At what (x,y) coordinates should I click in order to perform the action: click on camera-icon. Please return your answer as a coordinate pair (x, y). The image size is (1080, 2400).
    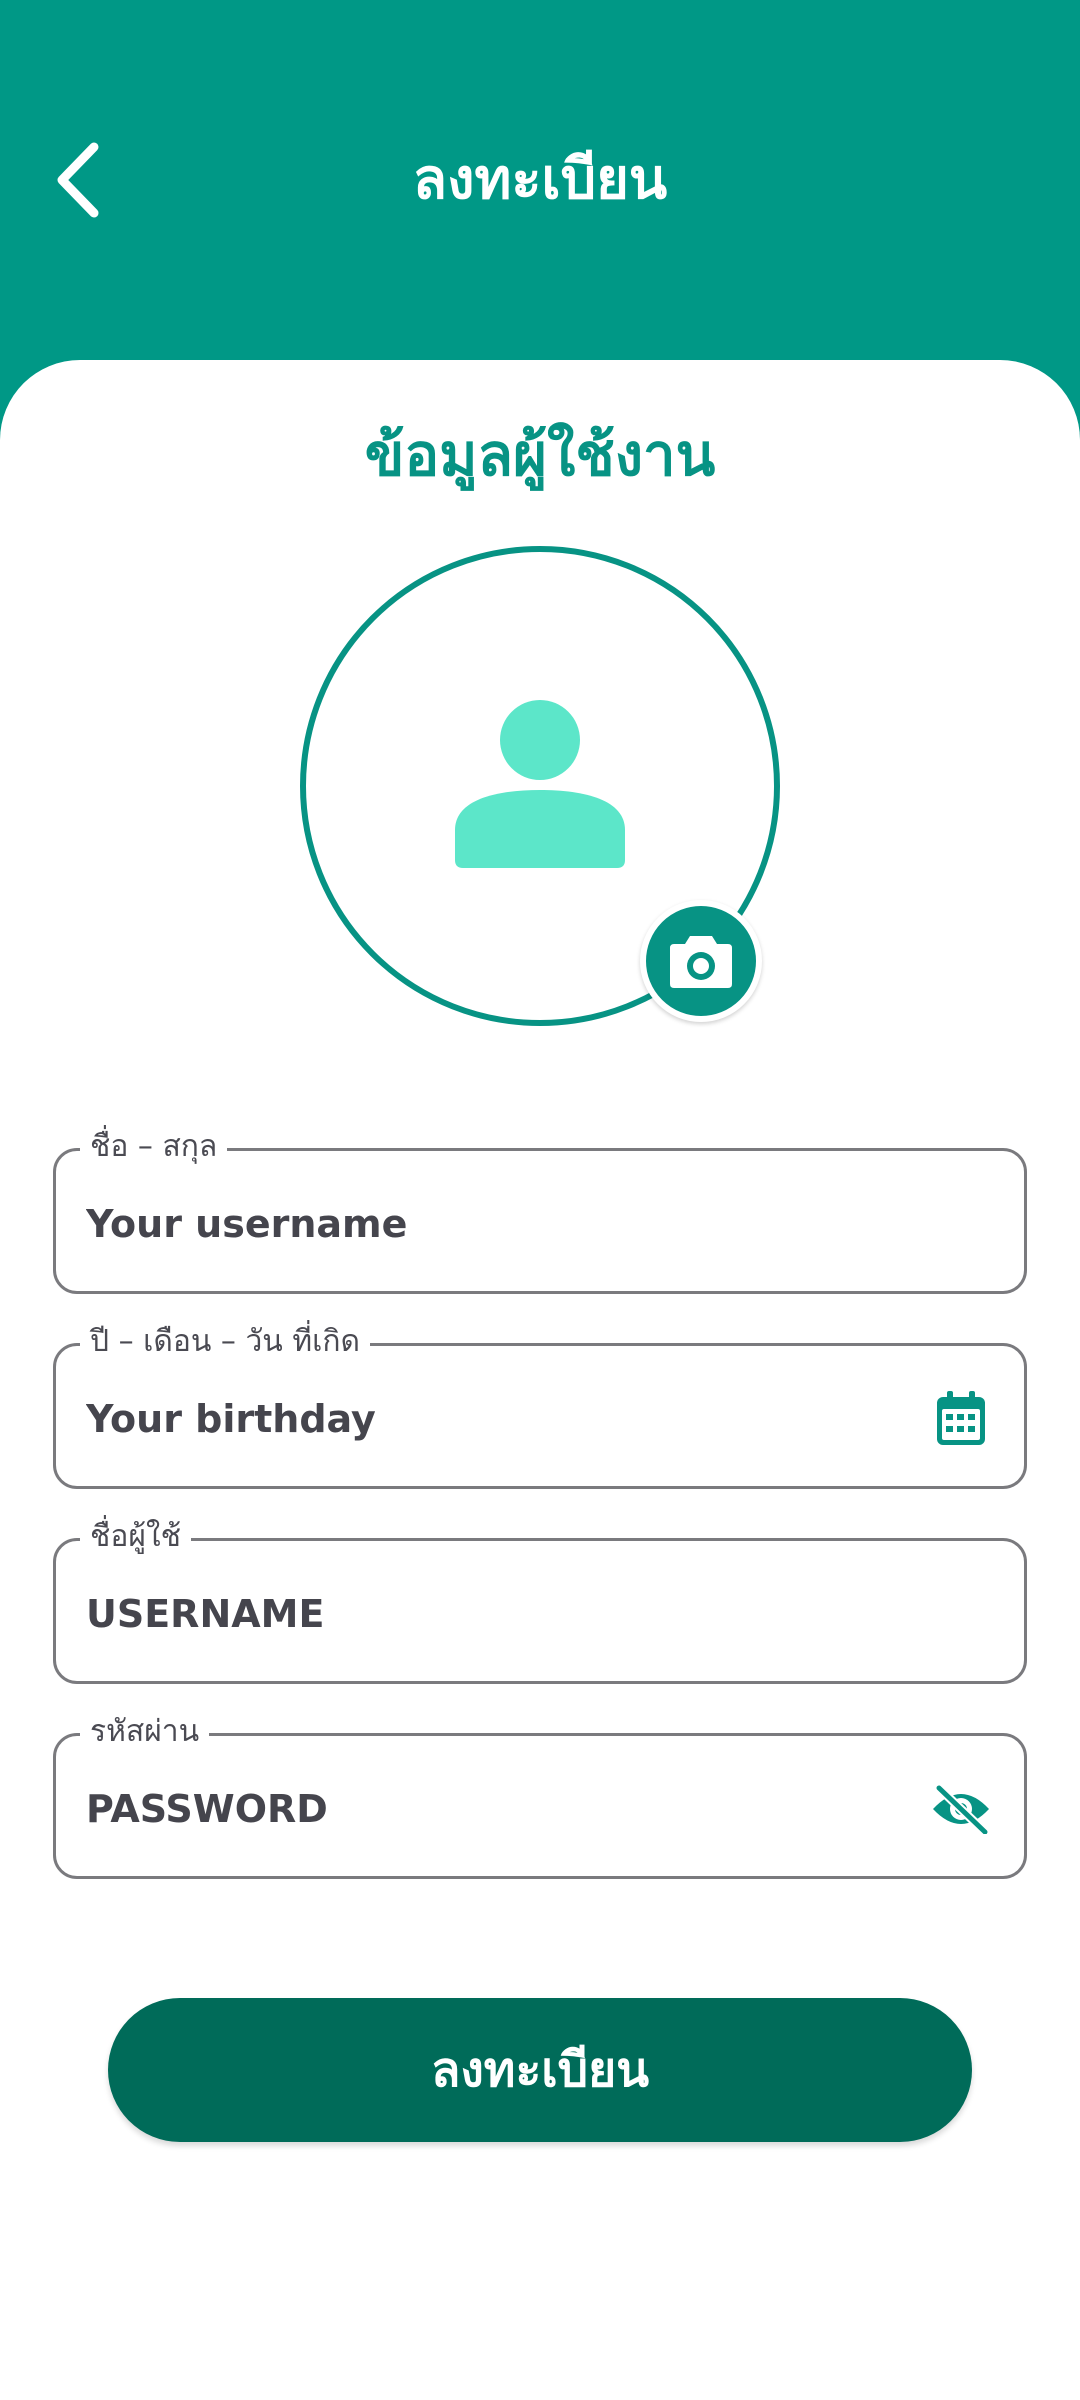
    Looking at the image, I should click on (701, 962).